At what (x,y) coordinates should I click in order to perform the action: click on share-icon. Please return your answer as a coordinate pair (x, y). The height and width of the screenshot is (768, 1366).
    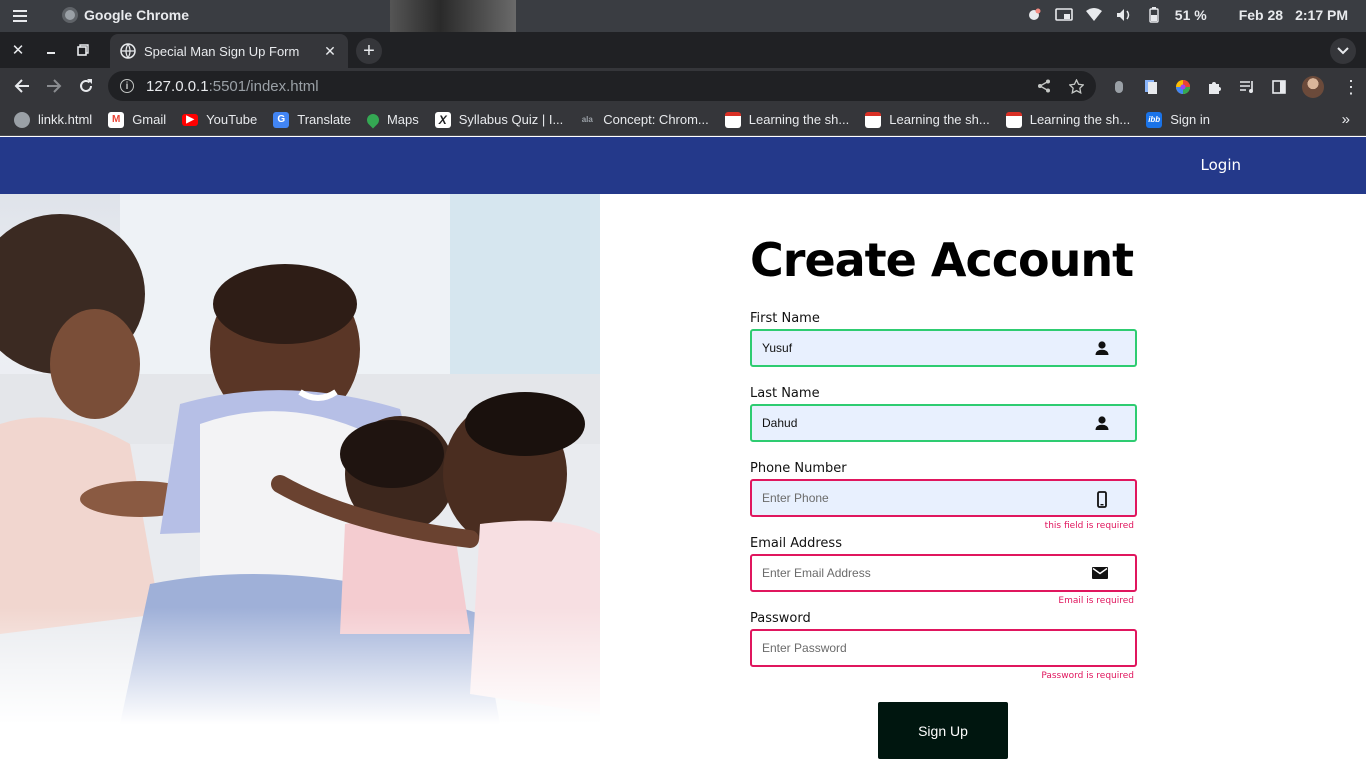
    Looking at the image, I should click on (1044, 86).